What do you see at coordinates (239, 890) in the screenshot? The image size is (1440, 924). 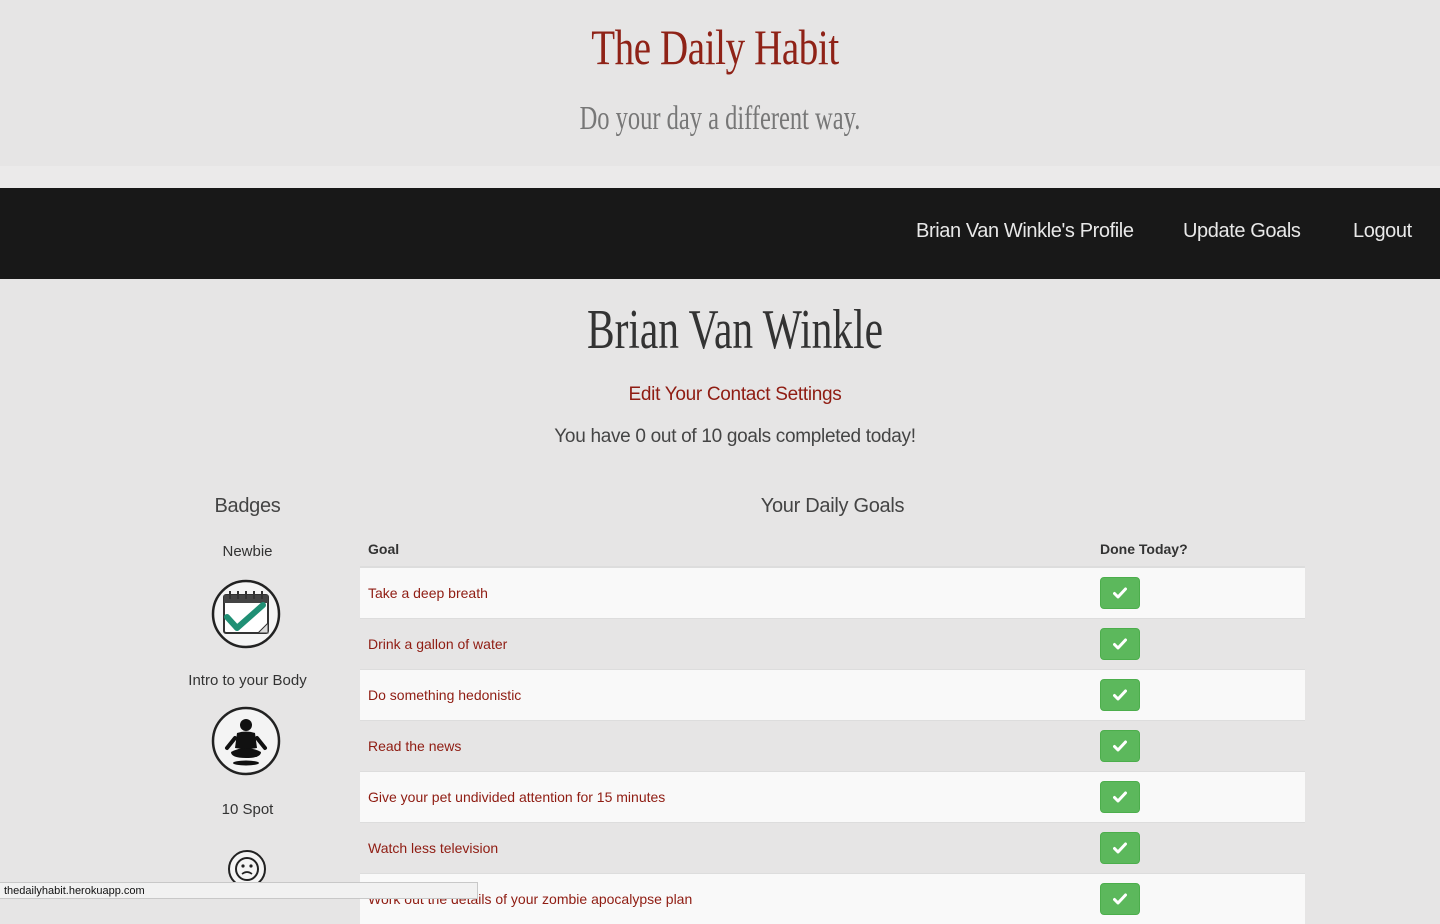 I see `browser-status-bar: thedailyhabit.herokuapp.com` at bounding box center [239, 890].